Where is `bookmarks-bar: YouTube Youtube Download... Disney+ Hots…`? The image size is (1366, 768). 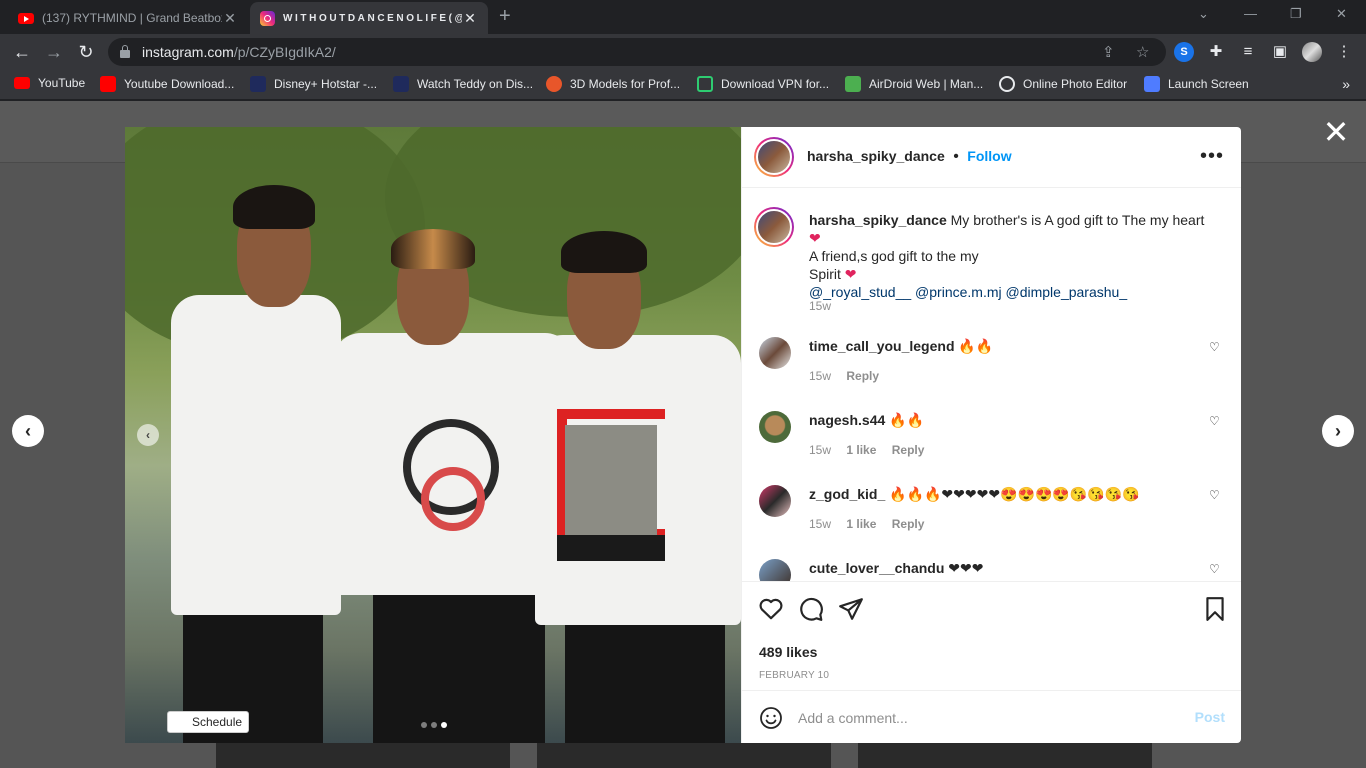
bookmarks-bar: YouTube Youtube Download... Disney+ Hots… is located at coordinates (683, 85).